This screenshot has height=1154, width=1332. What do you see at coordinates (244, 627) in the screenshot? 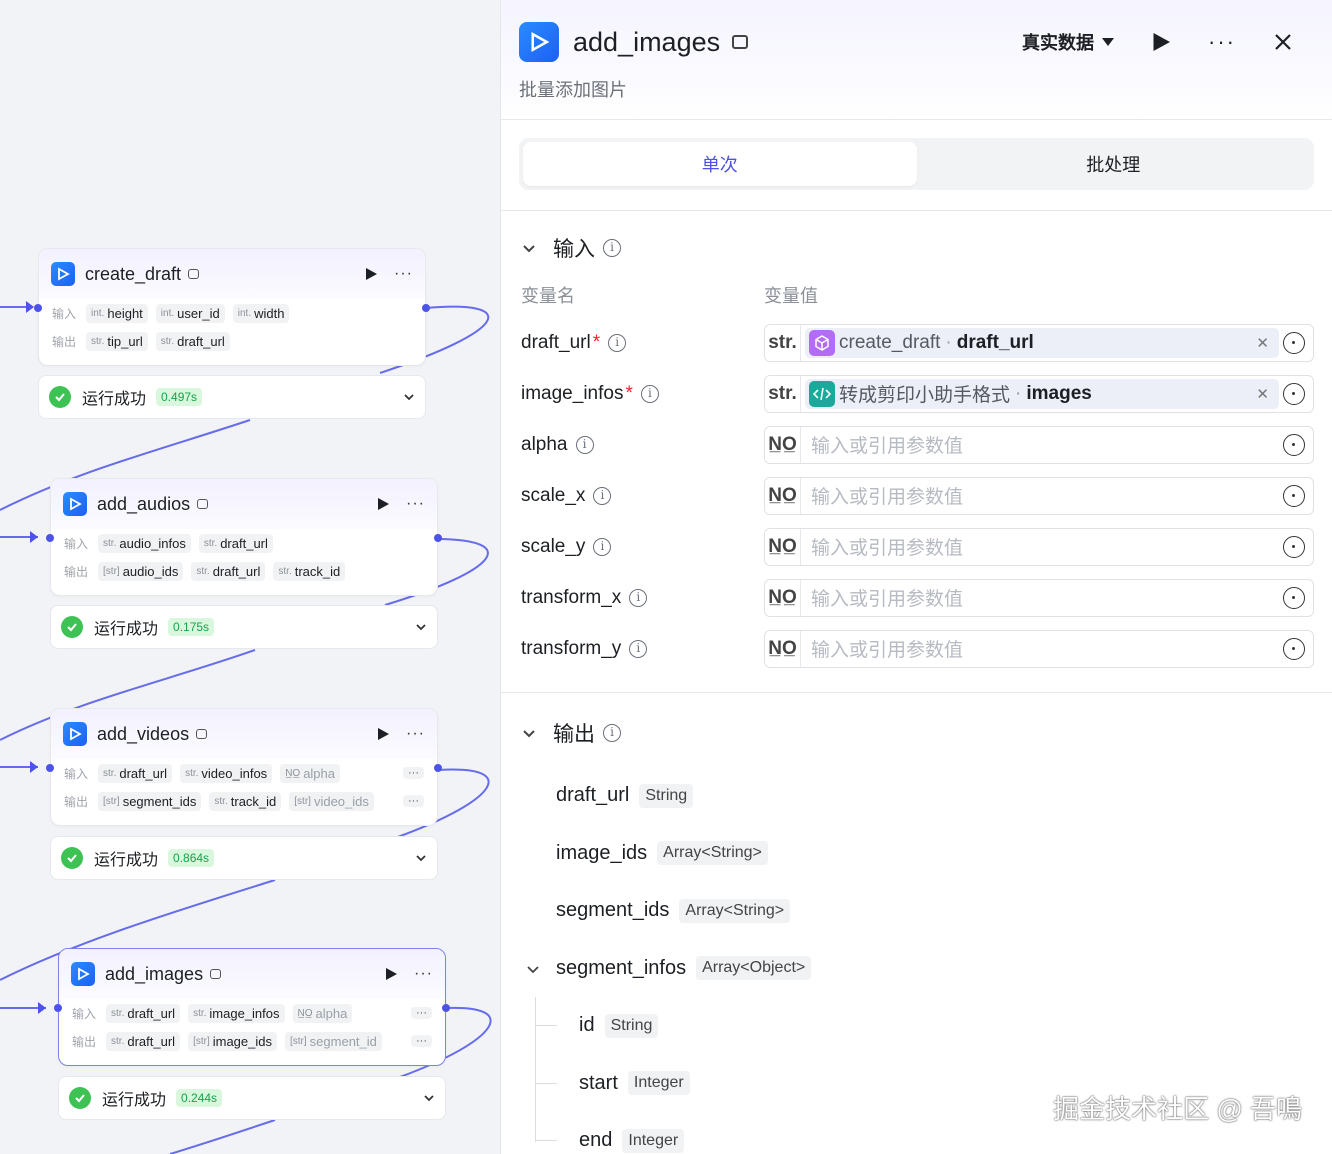
I see `node-run-status: 运行成功 0.175s` at bounding box center [244, 627].